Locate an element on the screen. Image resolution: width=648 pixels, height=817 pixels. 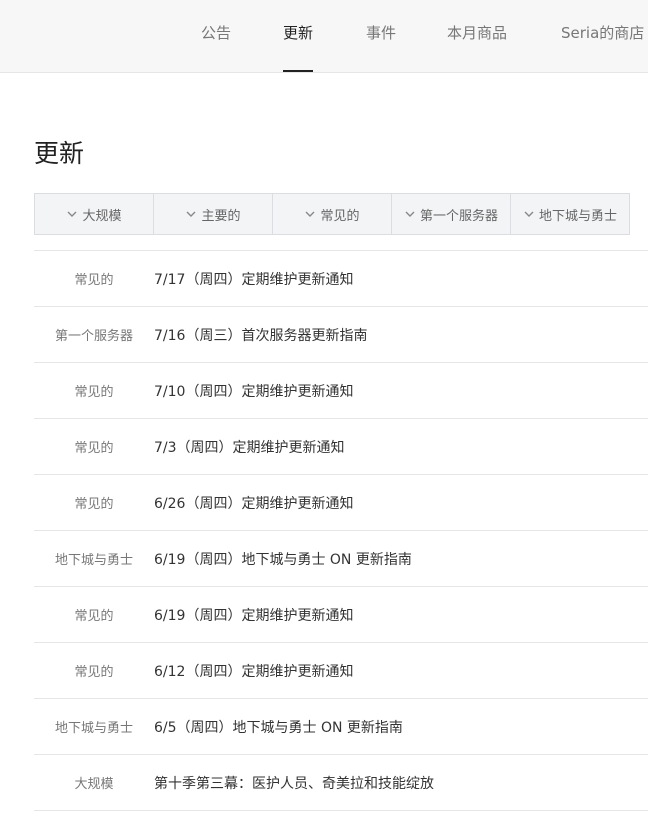
filter-dnf-button: 地下城与勇士 is located at coordinates (570, 214).